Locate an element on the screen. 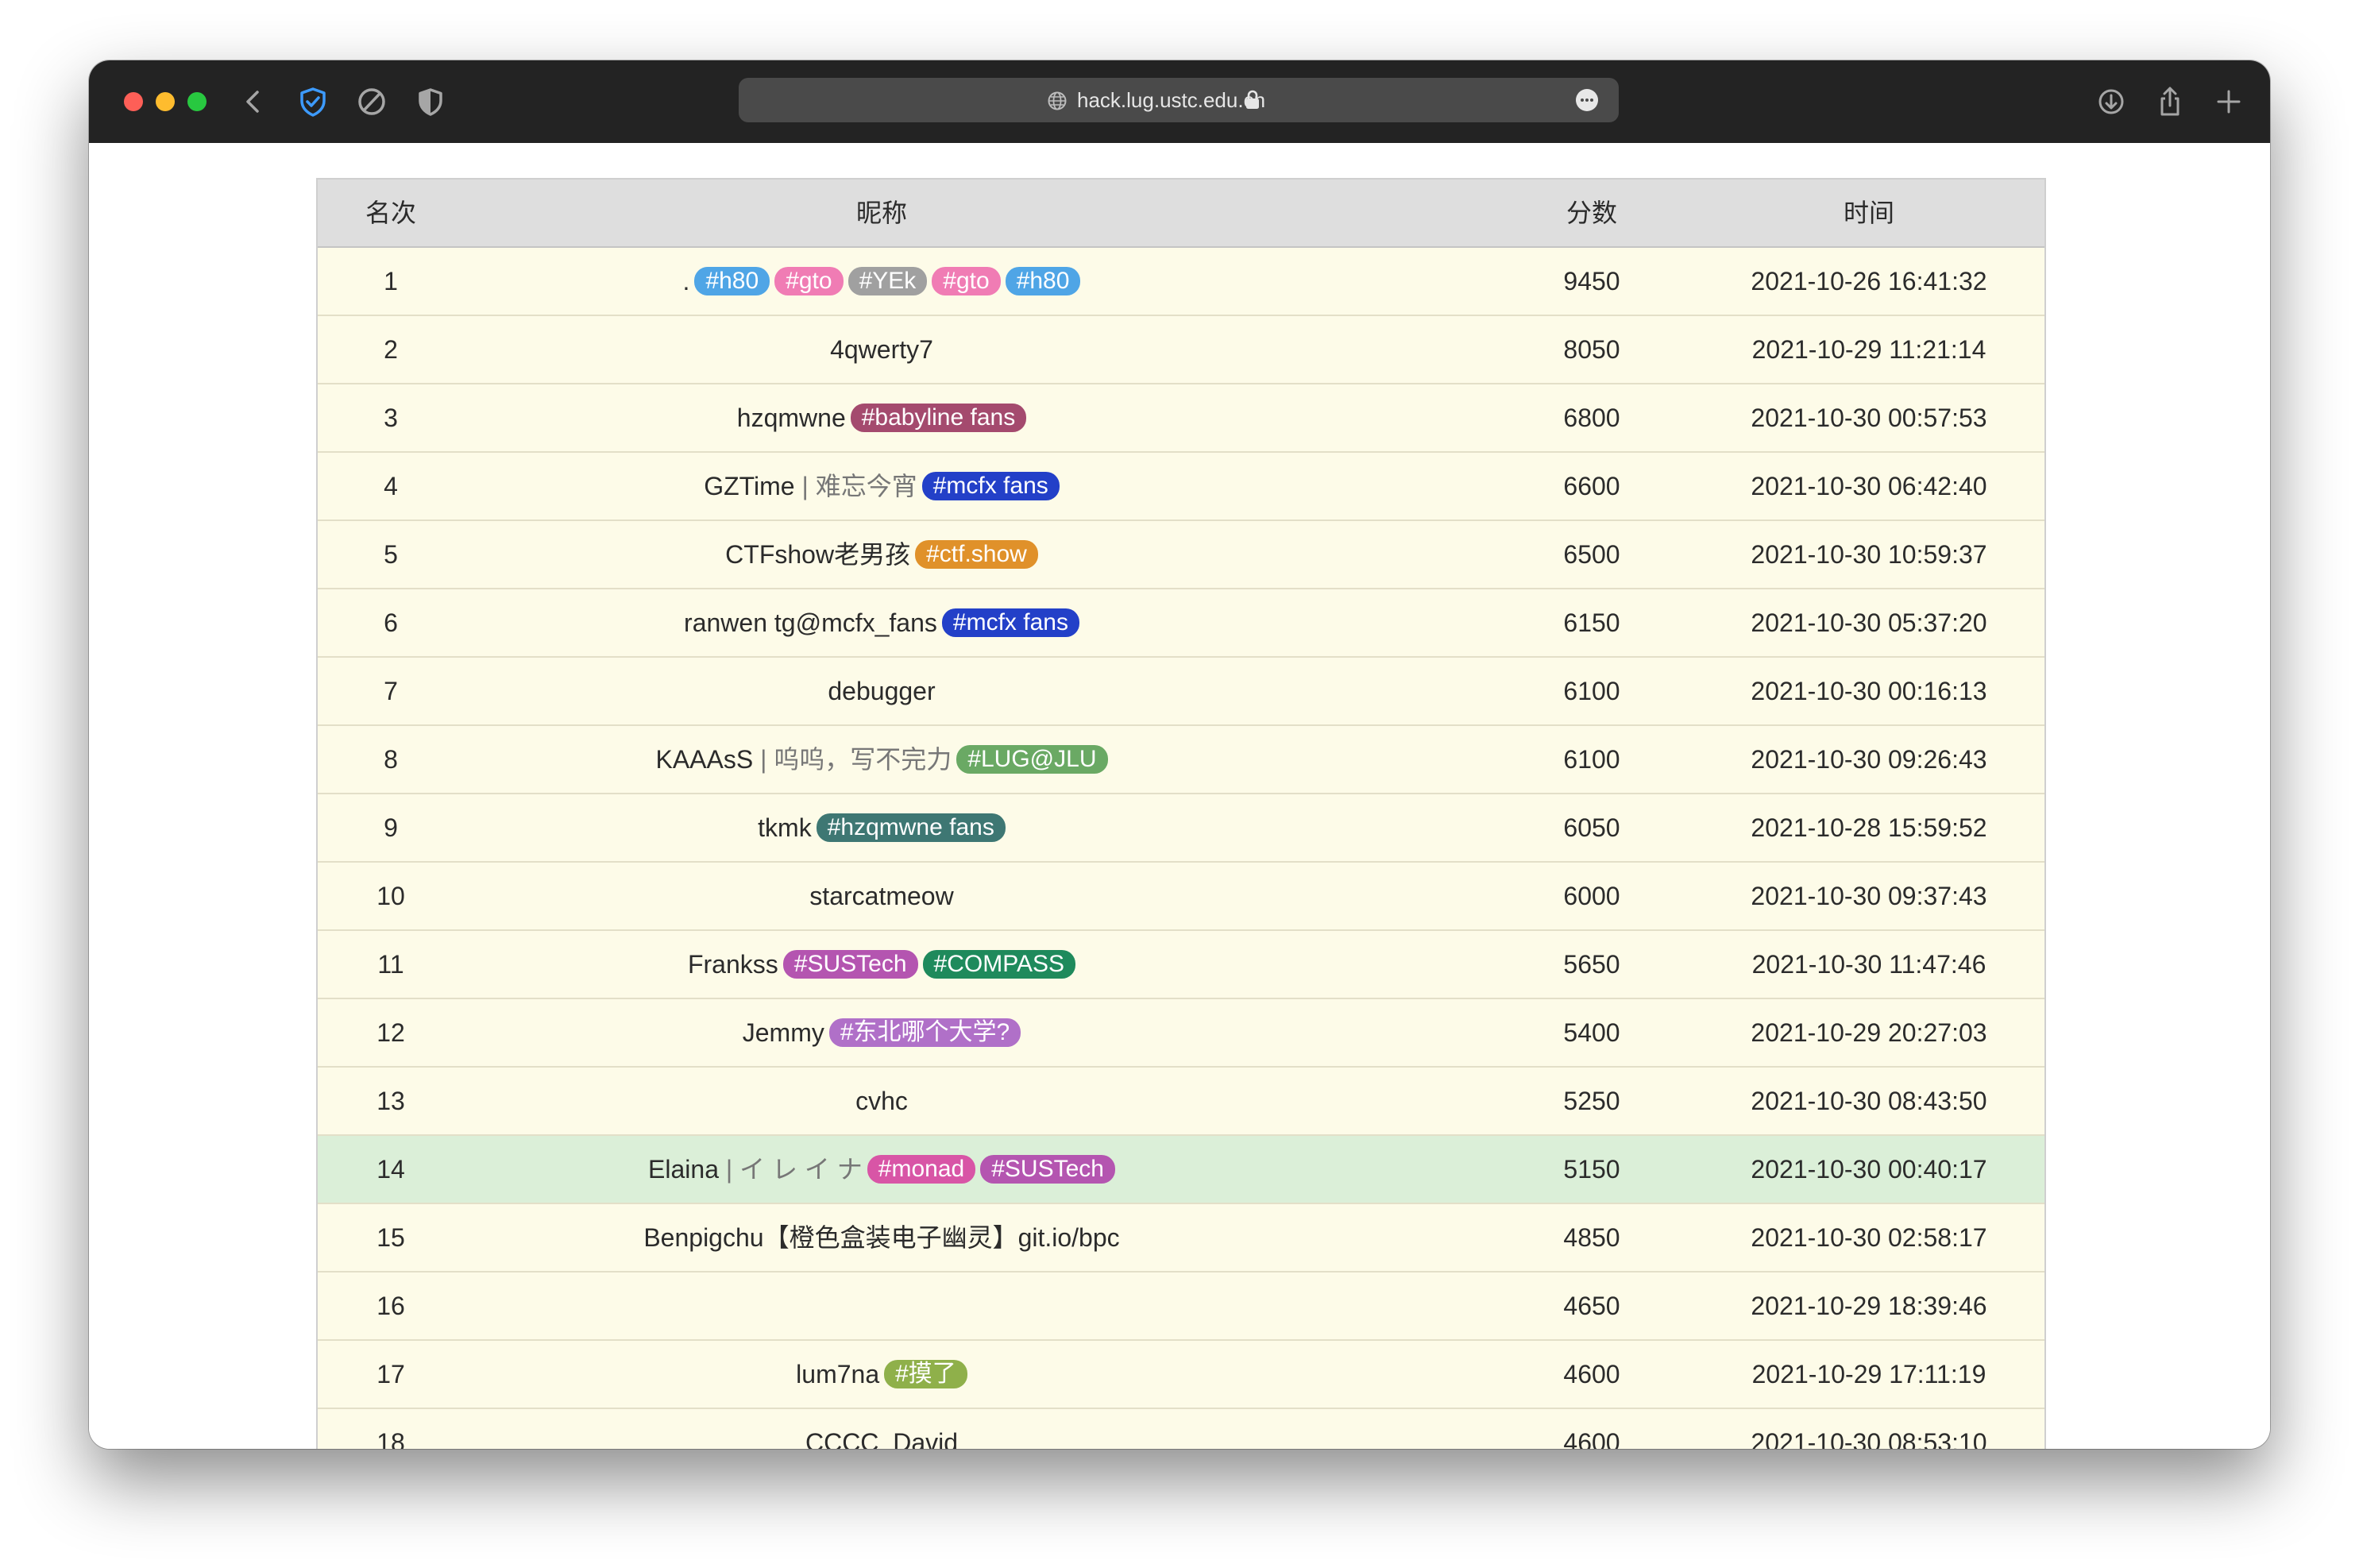 This screenshot has height=1568, width=2359. table-row: 7 debugger 6100 2021-10-30 00:16:13 is located at coordinates (1181, 692).